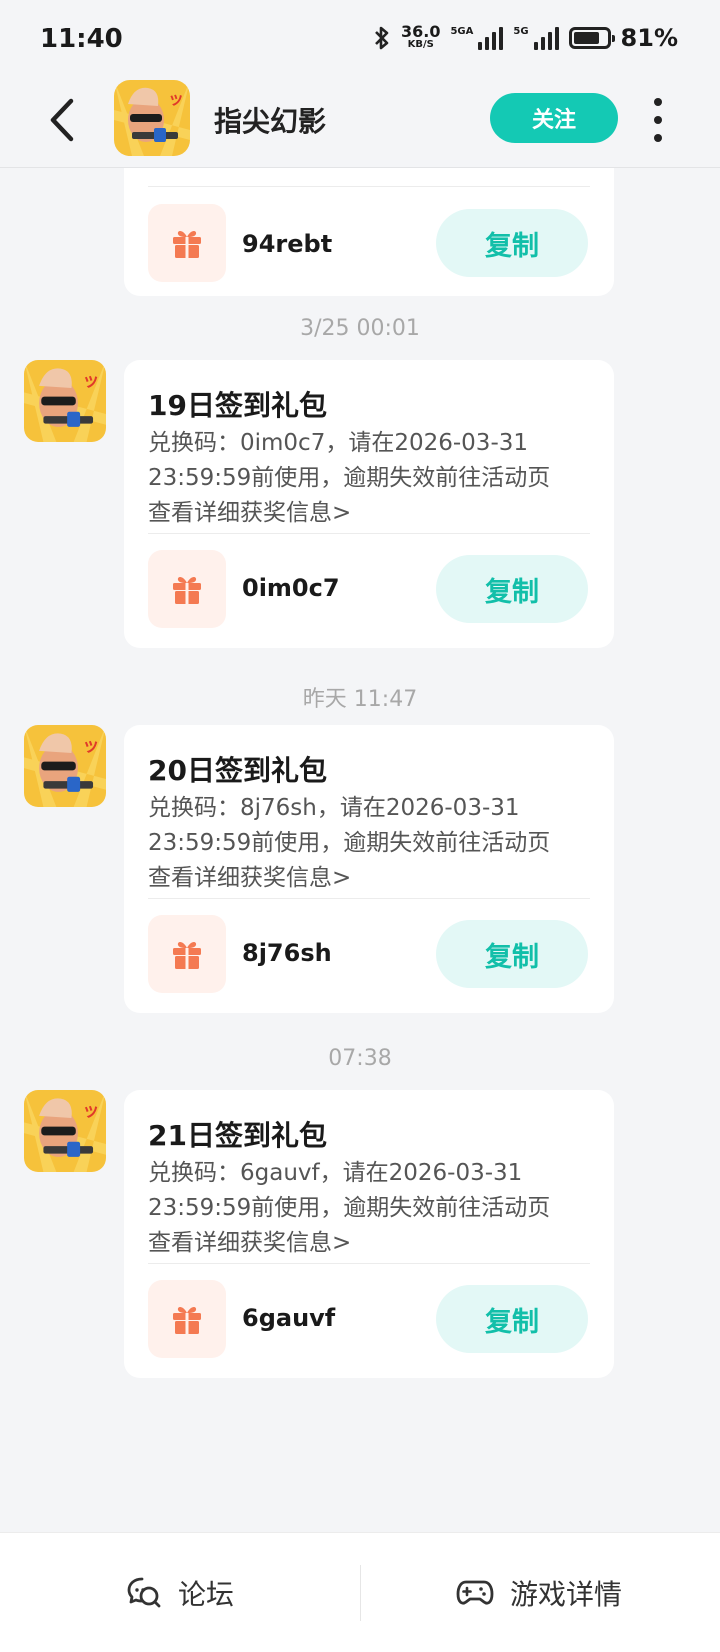  I want to click on back-button, so click(62, 120).